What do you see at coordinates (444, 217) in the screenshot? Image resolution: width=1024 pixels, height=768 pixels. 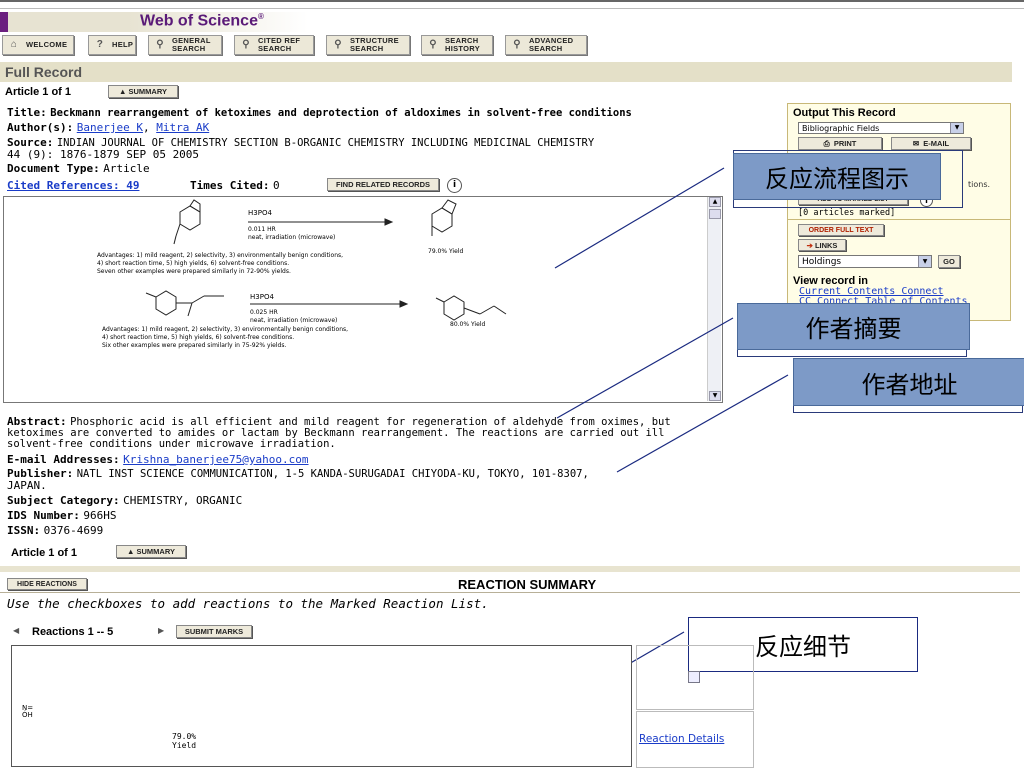 I see `product-1-structure` at bounding box center [444, 217].